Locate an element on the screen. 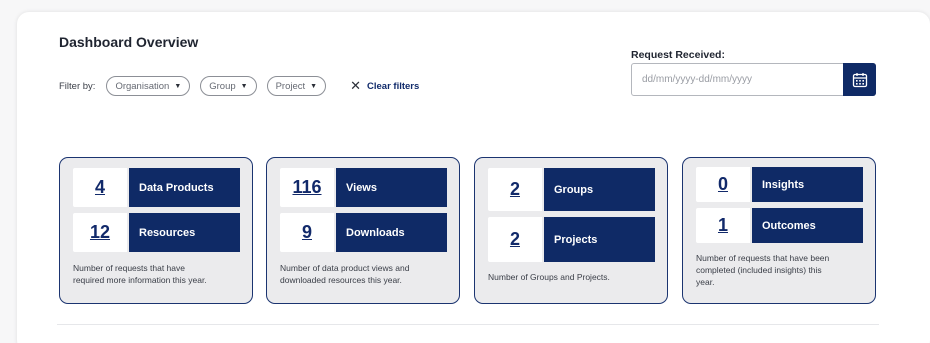 This screenshot has height=343, width=930. filter-group-dropdown: Group ▼ is located at coordinates (228, 86).